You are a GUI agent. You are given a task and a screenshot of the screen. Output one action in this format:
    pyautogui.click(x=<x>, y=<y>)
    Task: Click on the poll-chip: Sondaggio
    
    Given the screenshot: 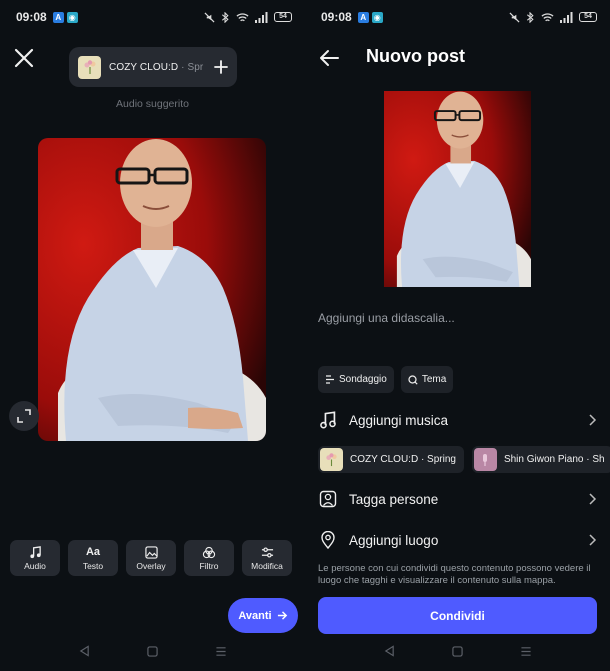 What is the action you would take?
    pyautogui.click(x=356, y=379)
    